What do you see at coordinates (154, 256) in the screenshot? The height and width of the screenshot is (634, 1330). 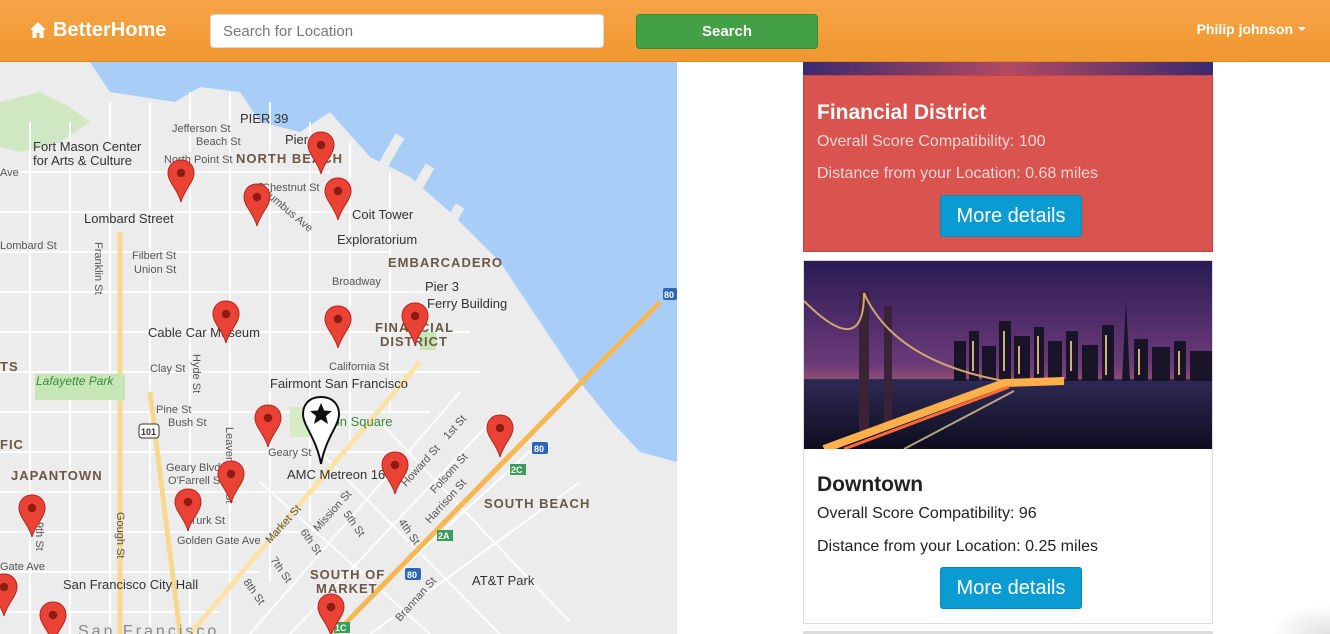 I see `street-label: Filbert St` at bounding box center [154, 256].